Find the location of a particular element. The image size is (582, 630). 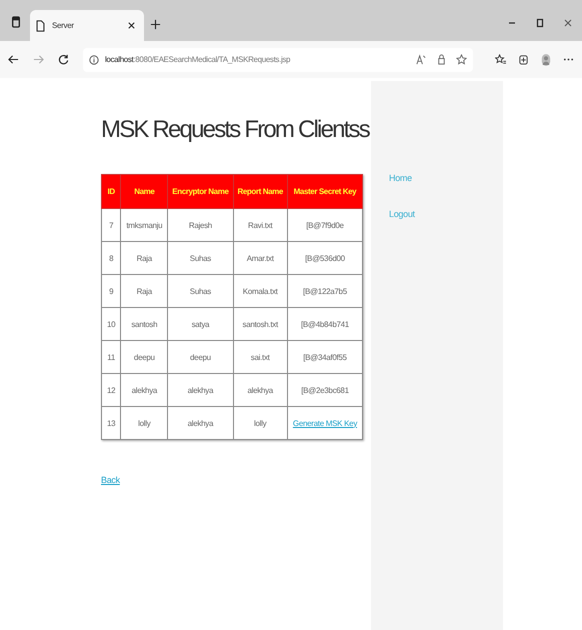

table-cell: santosh.txt is located at coordinates (260, 324).